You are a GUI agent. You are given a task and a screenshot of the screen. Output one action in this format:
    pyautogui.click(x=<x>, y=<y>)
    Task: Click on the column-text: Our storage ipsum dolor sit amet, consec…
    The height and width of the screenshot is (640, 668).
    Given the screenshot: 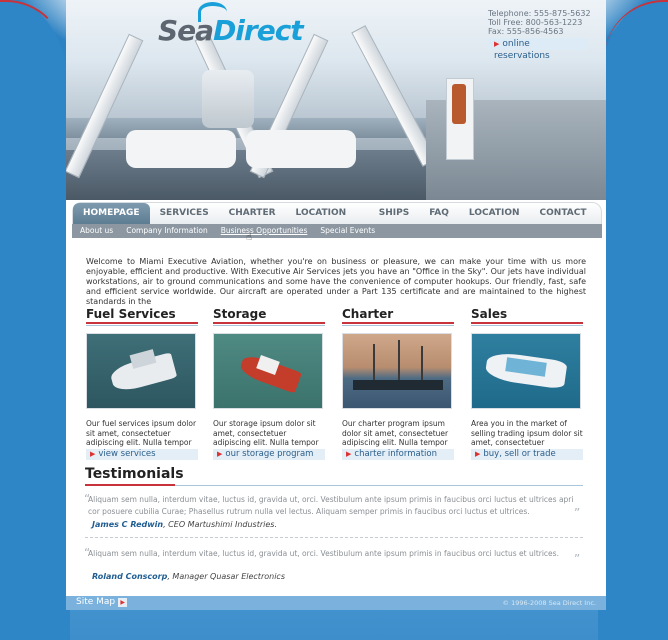 What is the action you would take?
    pyautogui.click(x=266, y=433)
    